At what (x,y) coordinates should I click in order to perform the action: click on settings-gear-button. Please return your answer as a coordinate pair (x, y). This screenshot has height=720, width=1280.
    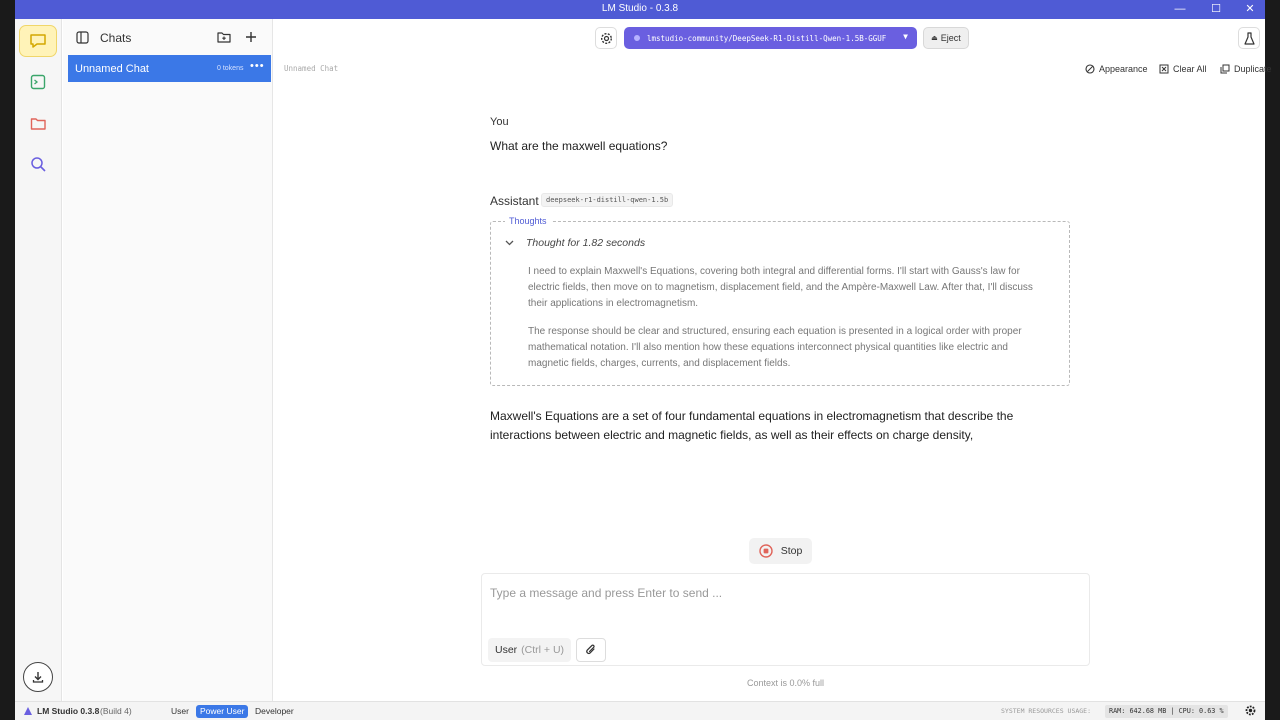
    Looking at the image, I should click on (1250, 711).